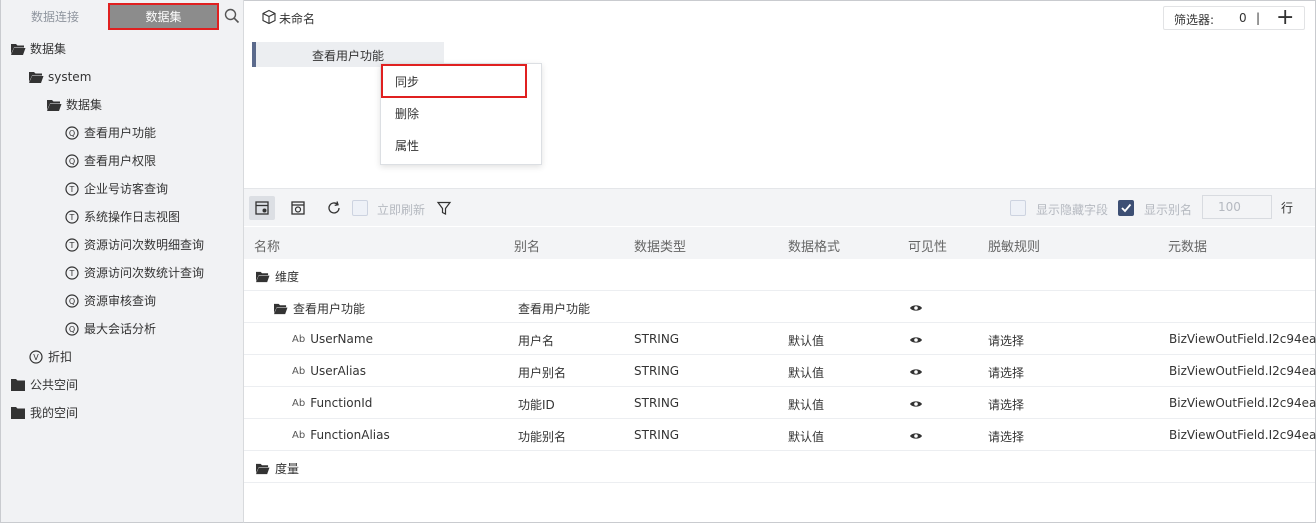 This screenshot has height=523, width=1316. Describe the element at coordinates (18, 413) in the screenshot. I see `folder-icon` at that location.